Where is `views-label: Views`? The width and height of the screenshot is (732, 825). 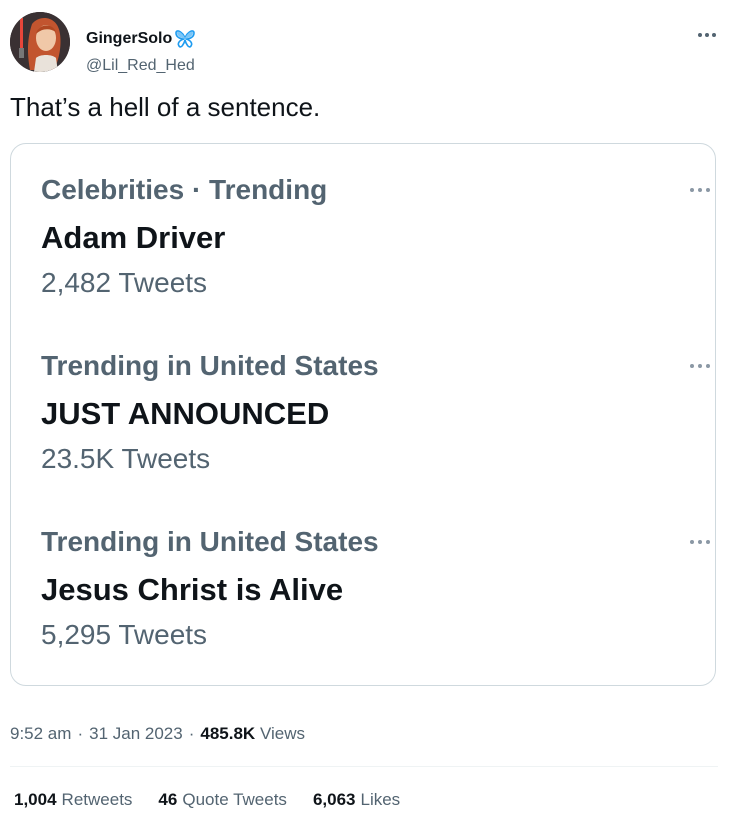
views-label: Views is located at coordinates (282, 733).